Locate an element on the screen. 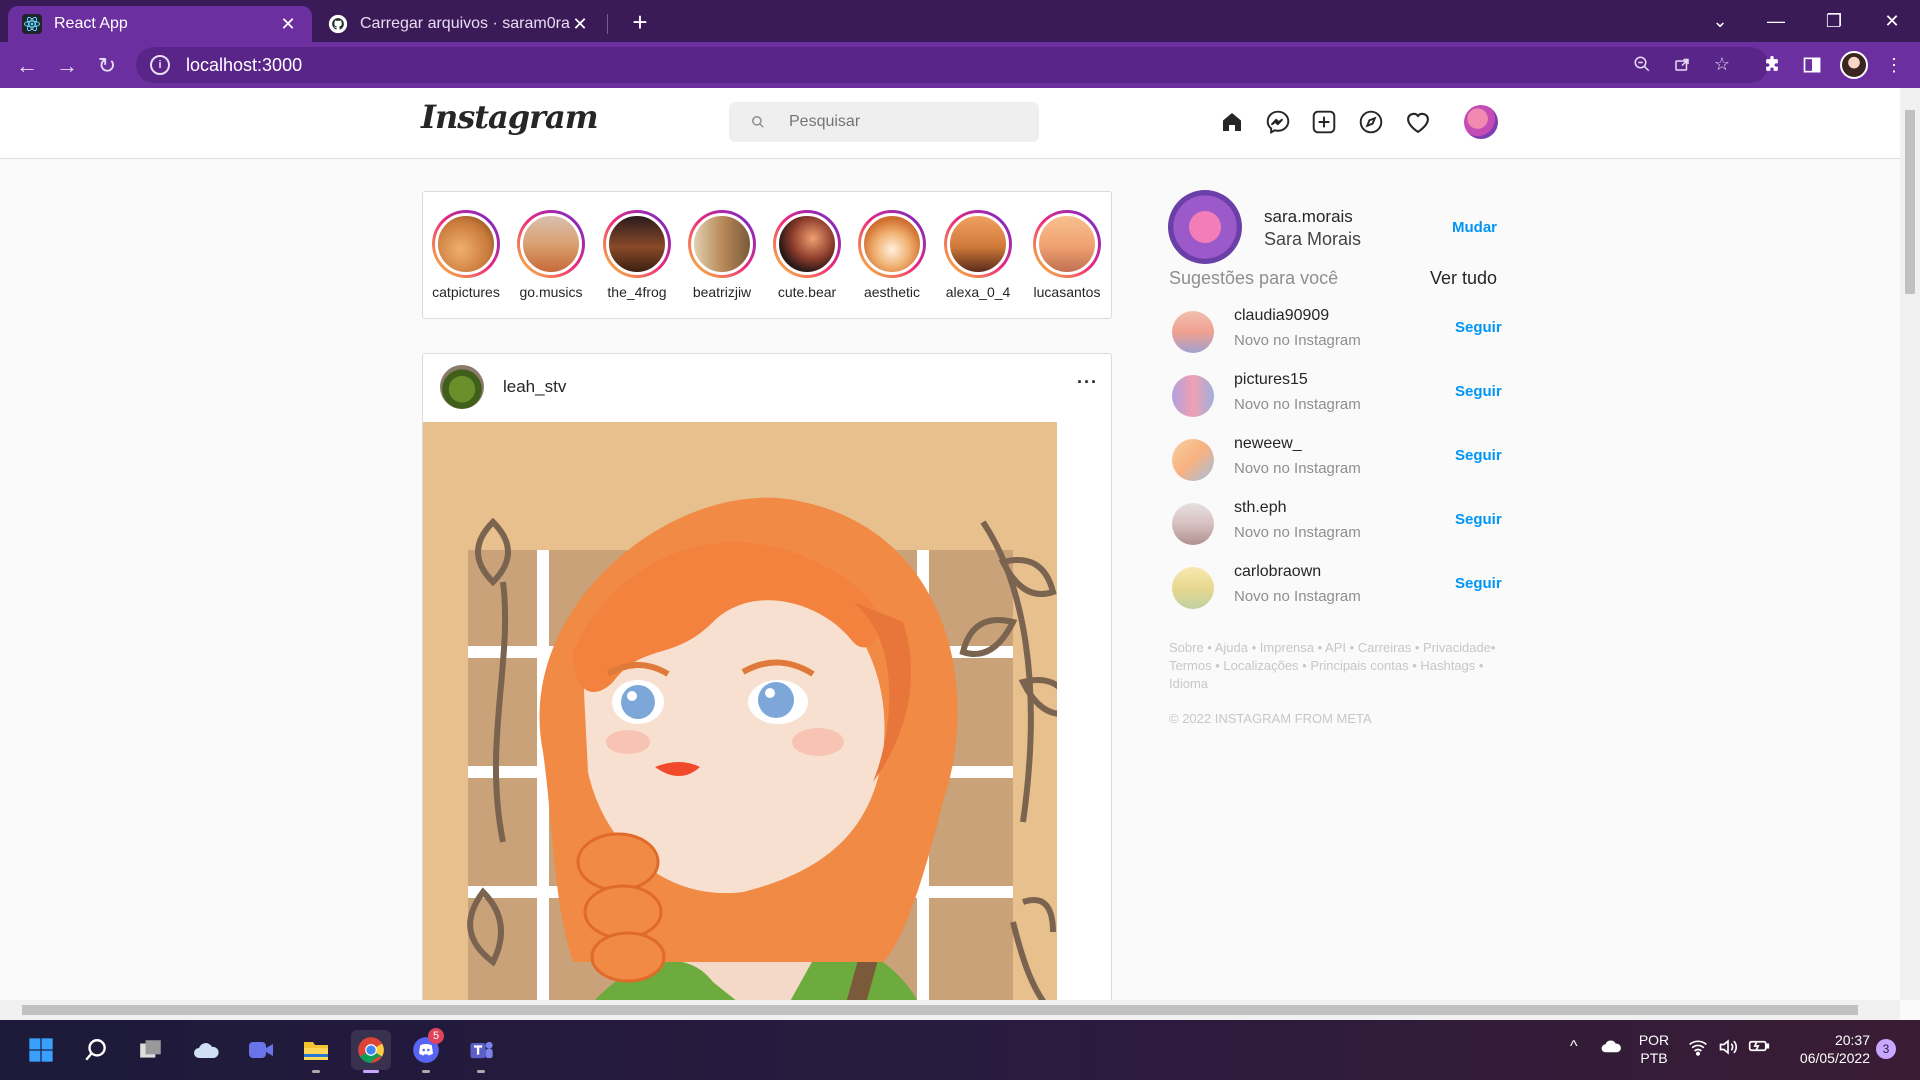  story-username: alexa_0_4 is located at coordinates (978, 292).